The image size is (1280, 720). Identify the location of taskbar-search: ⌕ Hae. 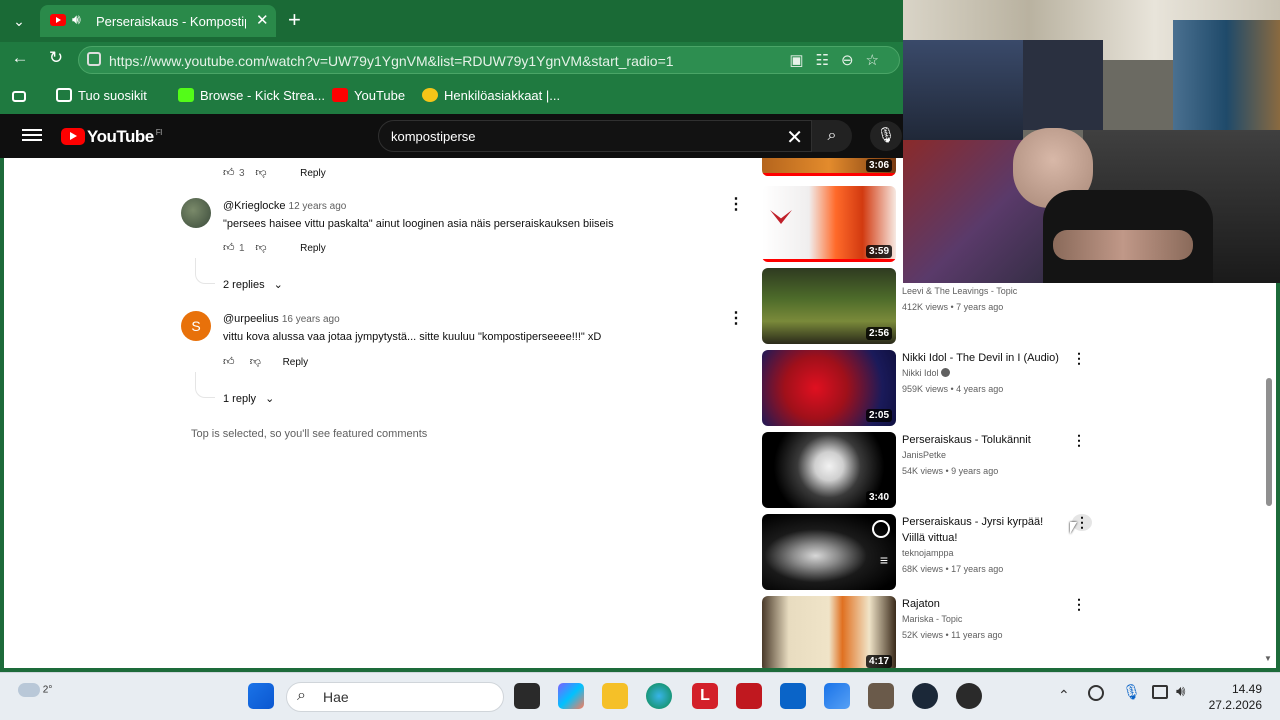
(395, 697).